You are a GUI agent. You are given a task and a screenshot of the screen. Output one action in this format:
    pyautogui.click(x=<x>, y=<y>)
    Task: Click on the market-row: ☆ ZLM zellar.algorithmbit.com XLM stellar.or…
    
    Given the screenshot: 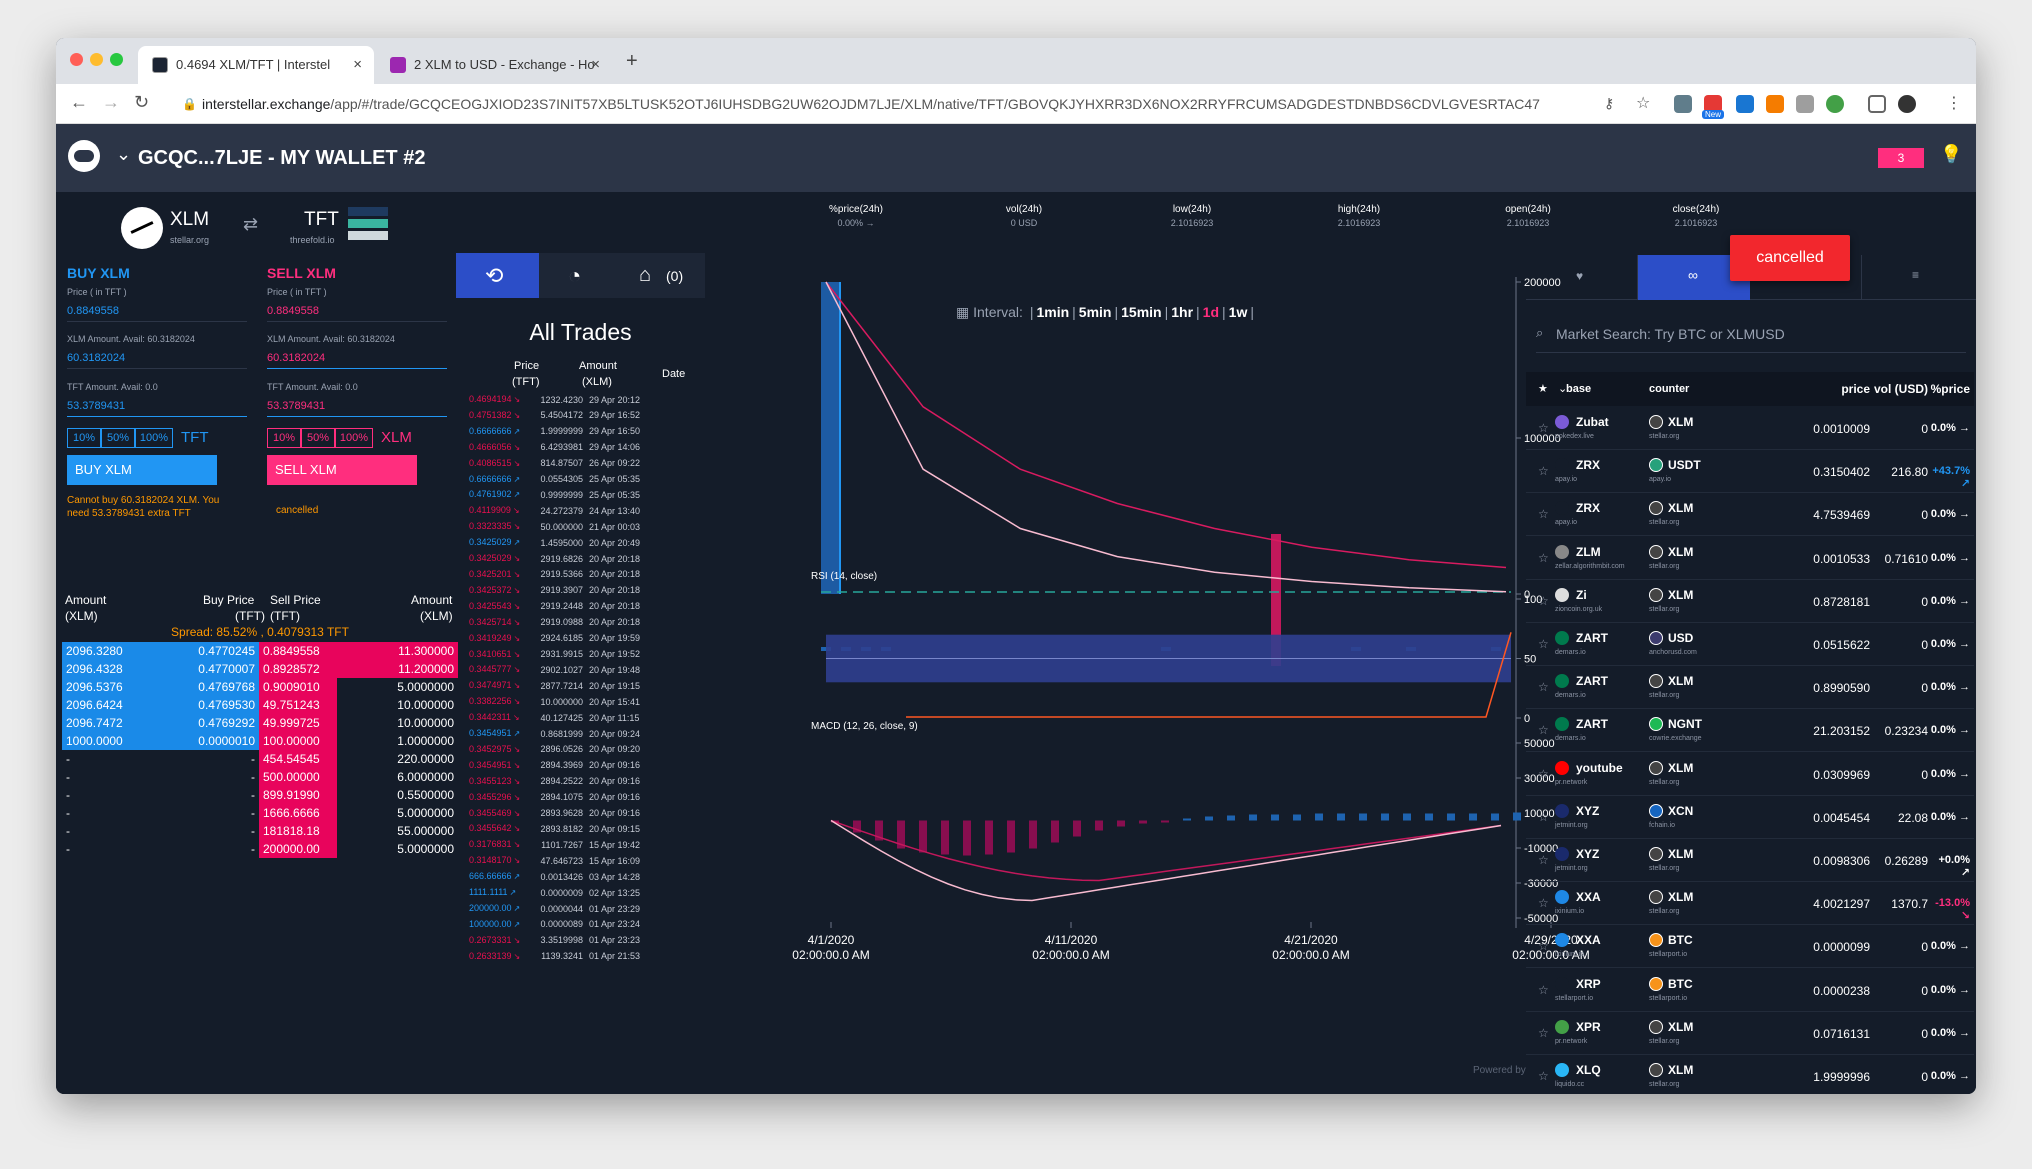 What is the action you would take?
    pyautogui.click(x=1750, y=558)
    